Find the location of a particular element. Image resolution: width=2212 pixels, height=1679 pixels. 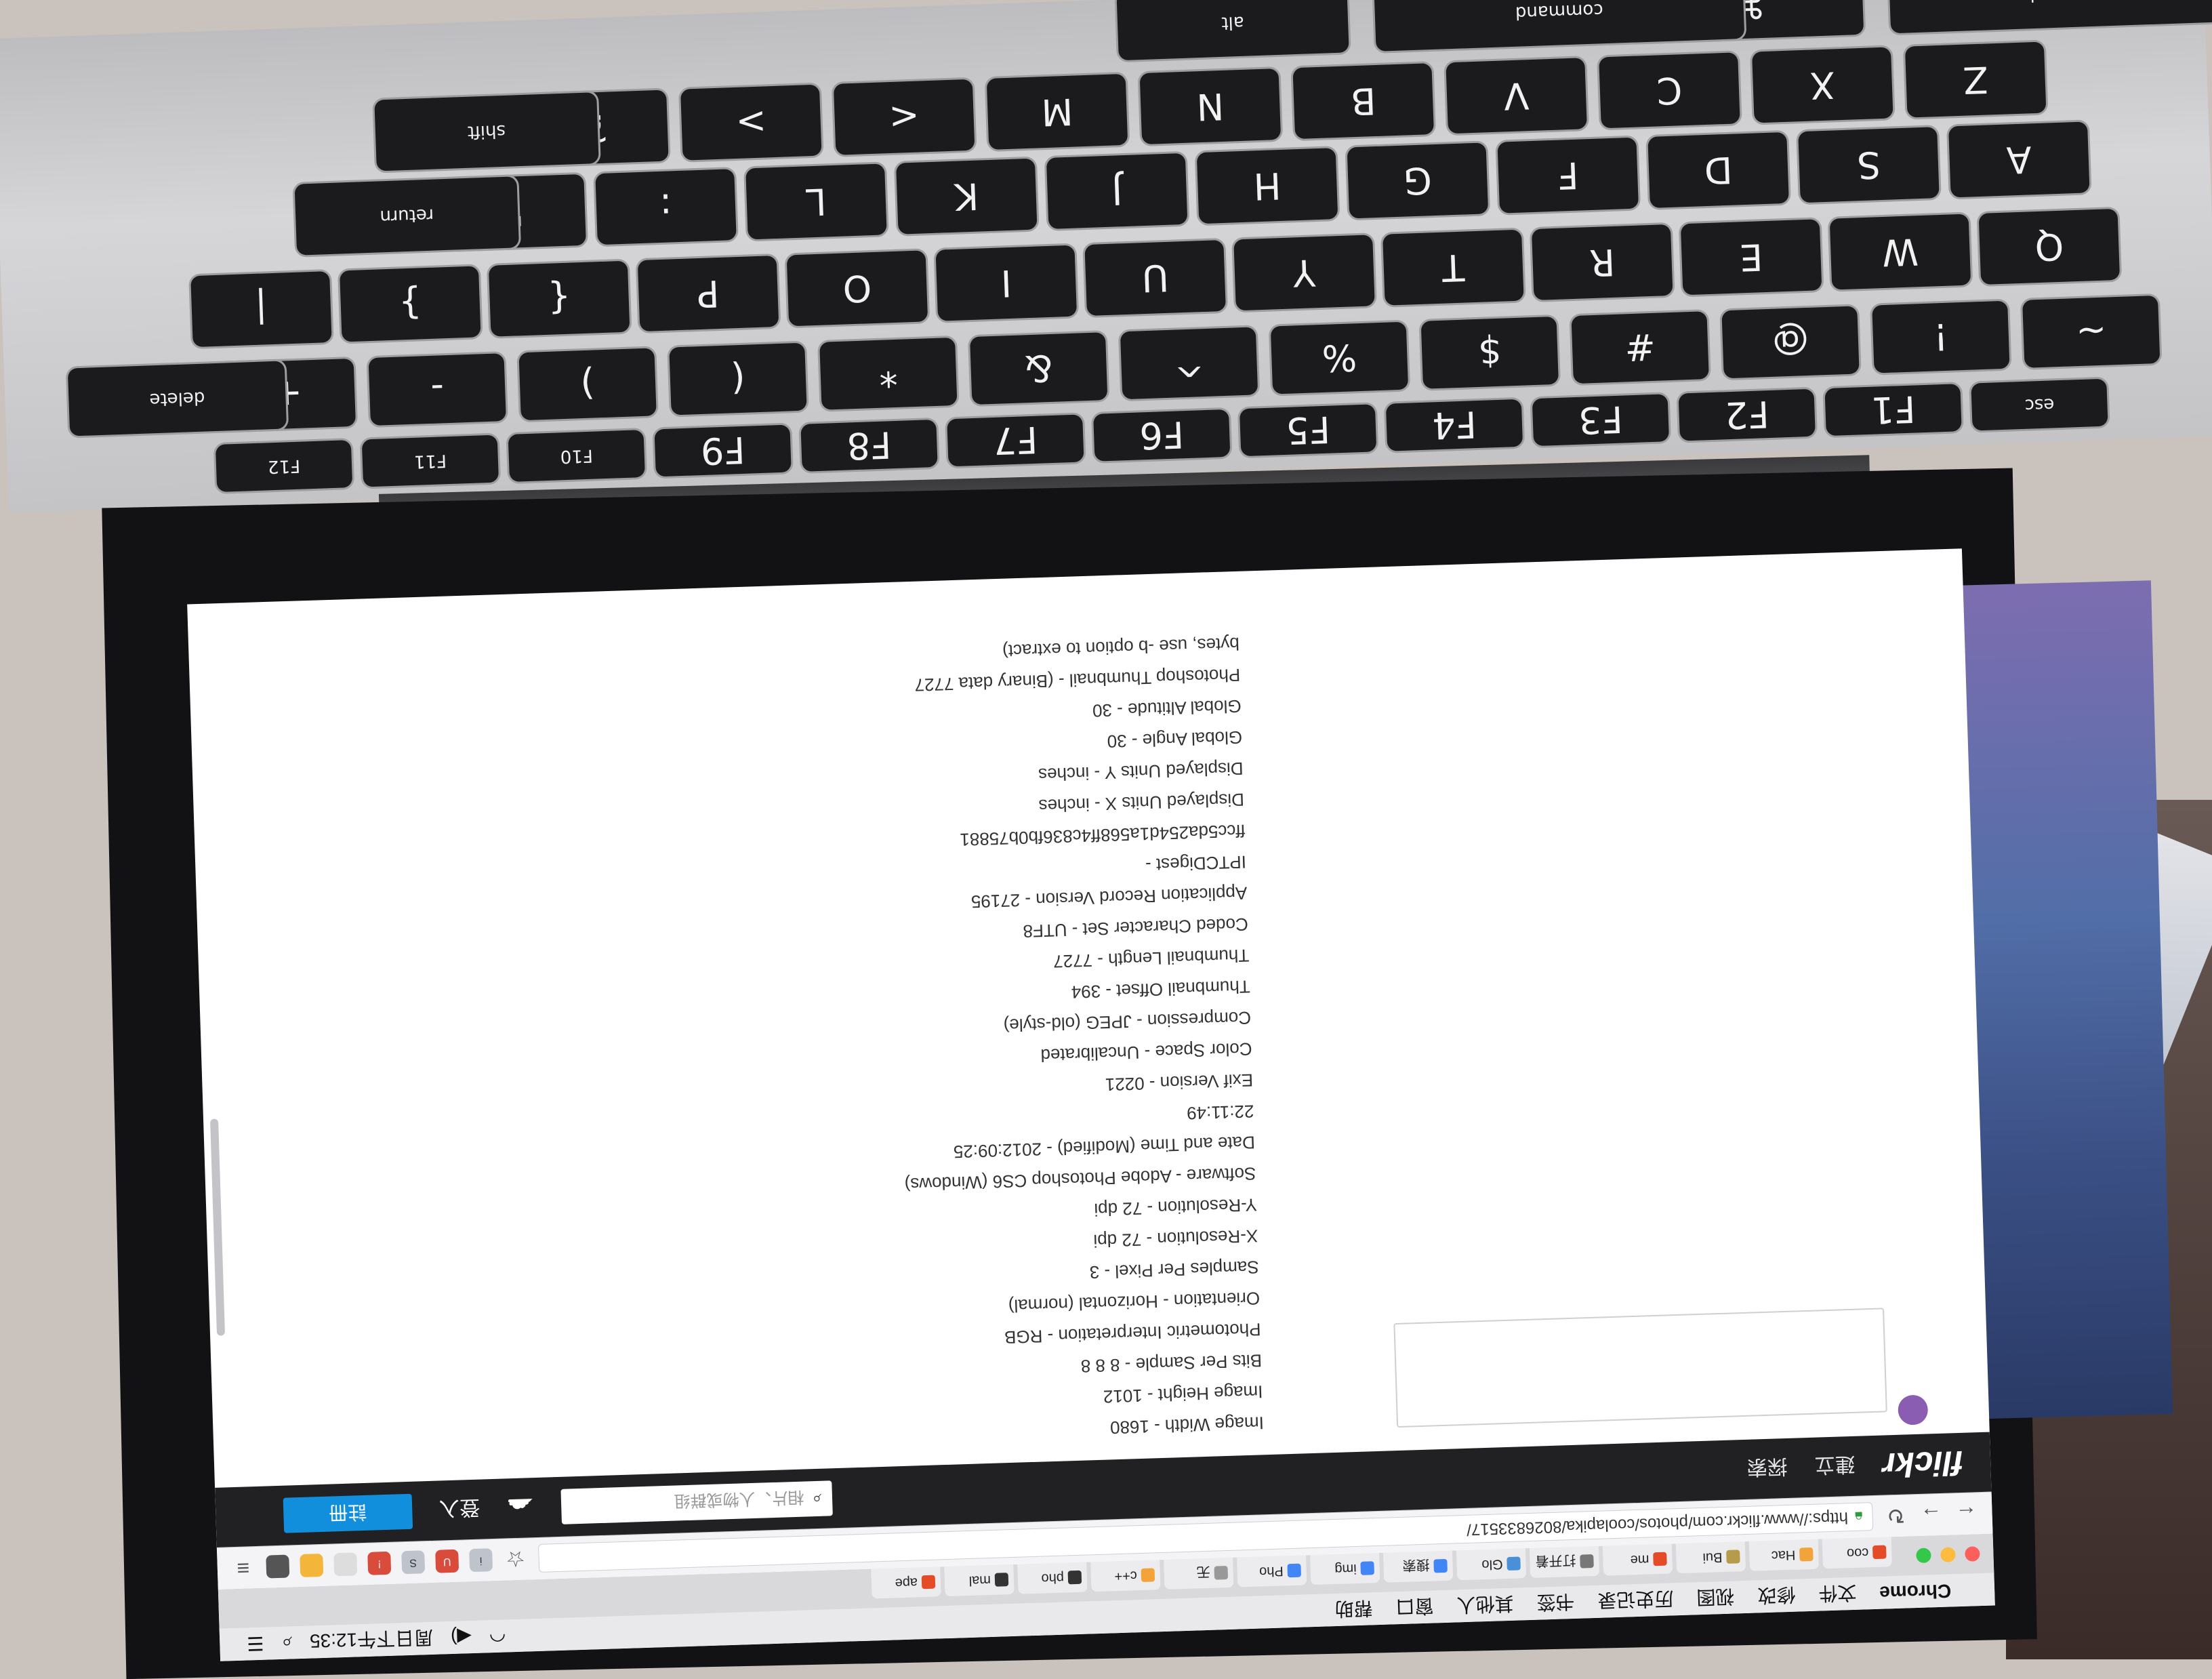

browser-tab: img is located at coordinates (1345, 1568).